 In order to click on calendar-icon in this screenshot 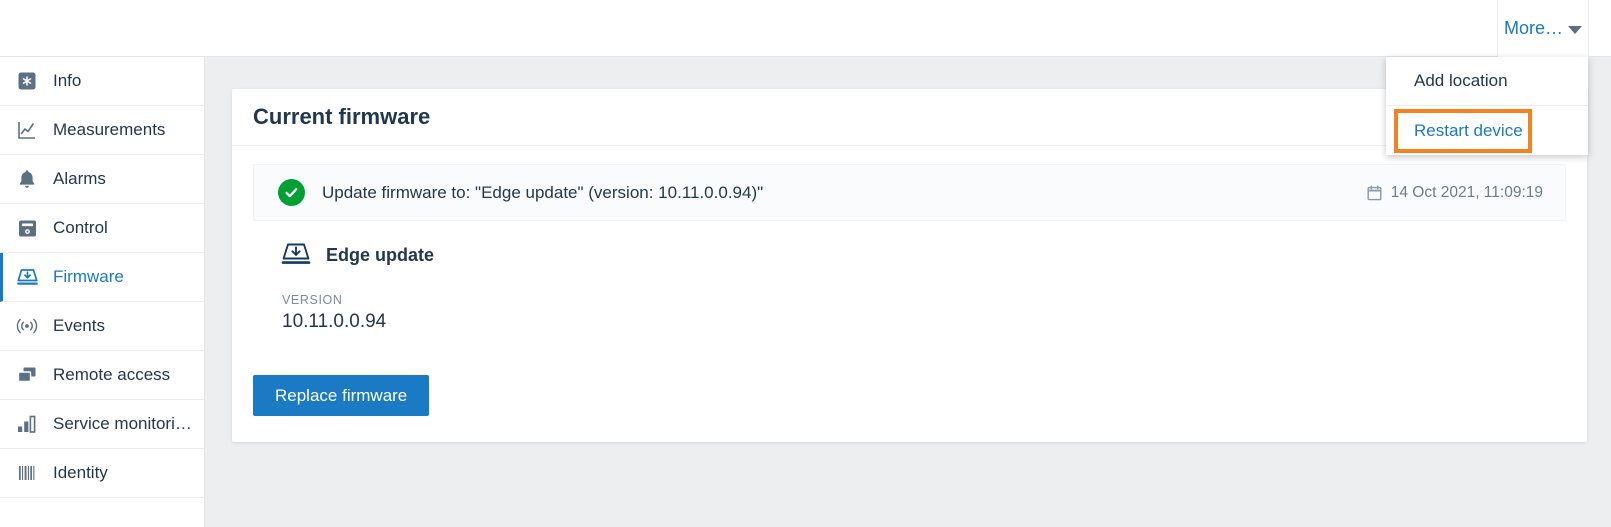, I will do `click(1374, 193)`.